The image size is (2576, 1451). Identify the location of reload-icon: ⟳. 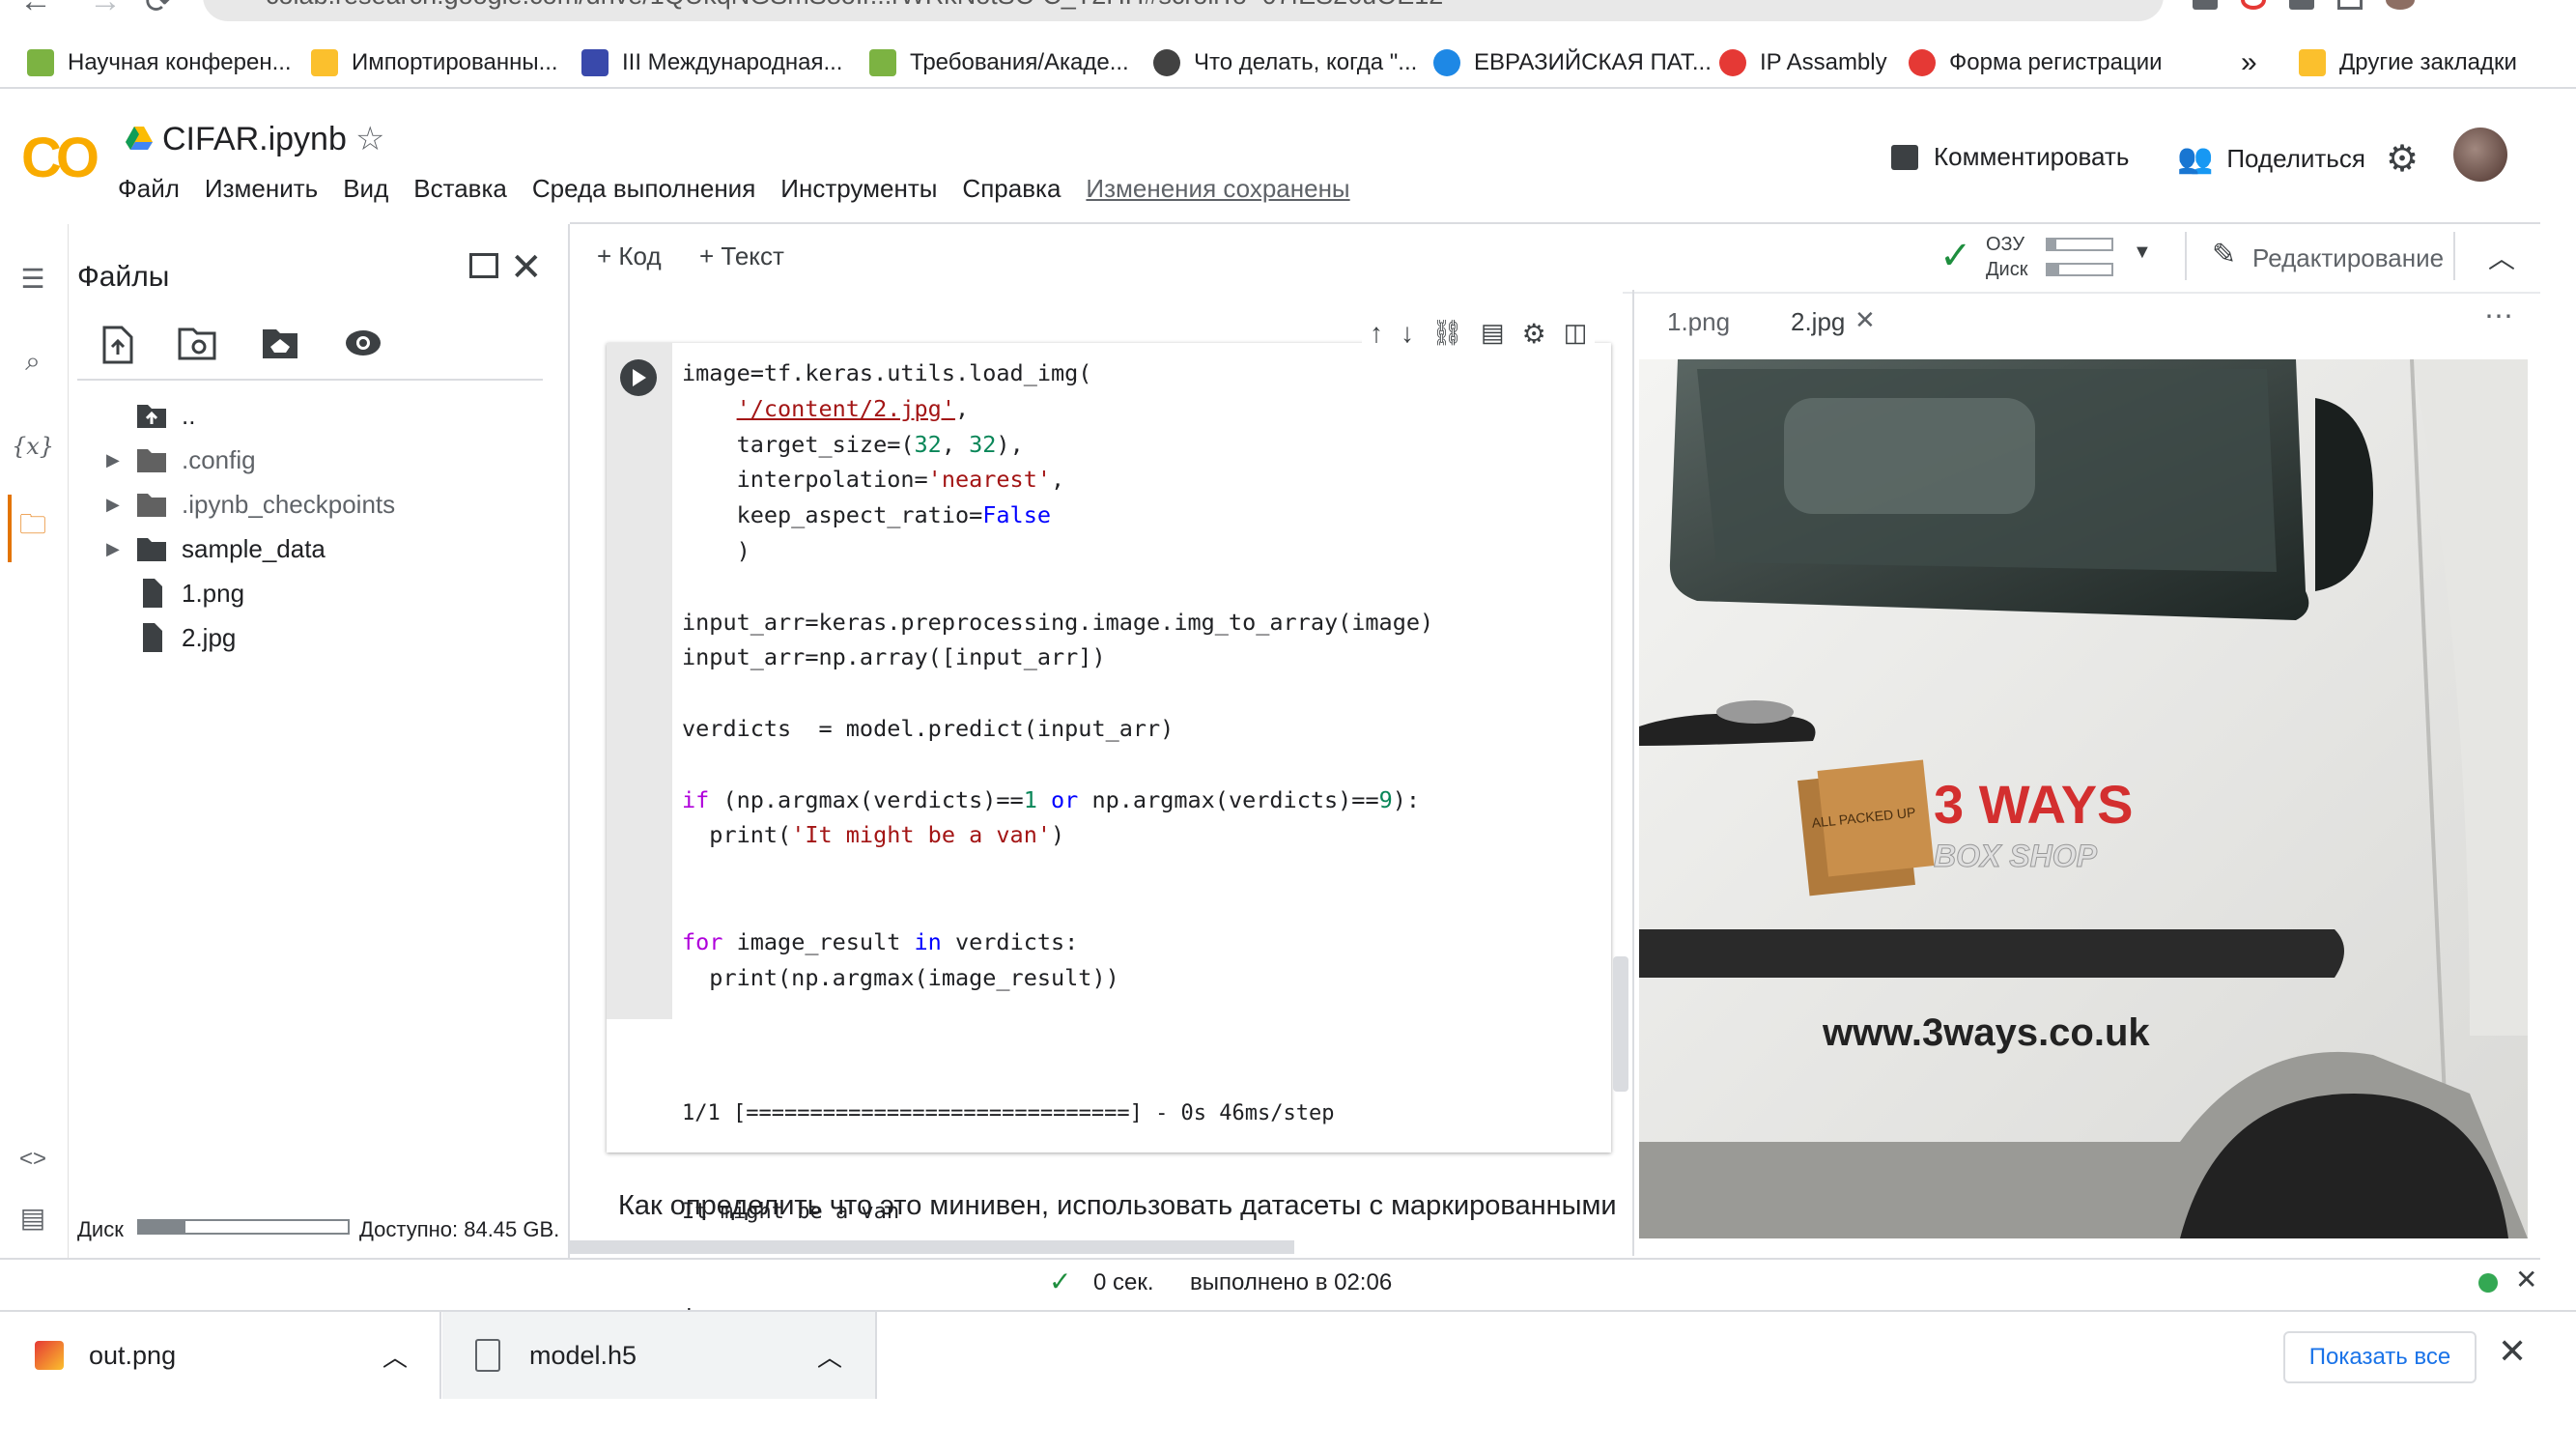
(159, 11).